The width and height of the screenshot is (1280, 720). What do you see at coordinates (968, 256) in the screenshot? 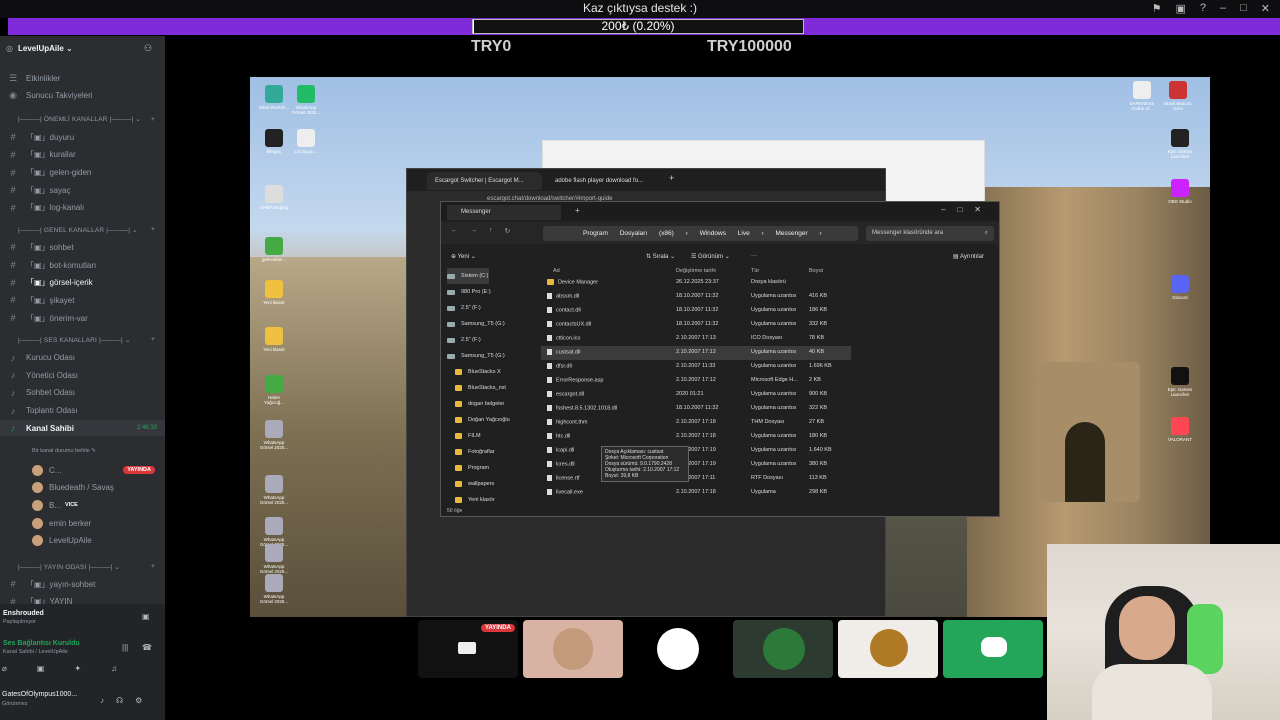
I see `details-button: ▤ Ayrıntılar` at bounding box center [968, 256].